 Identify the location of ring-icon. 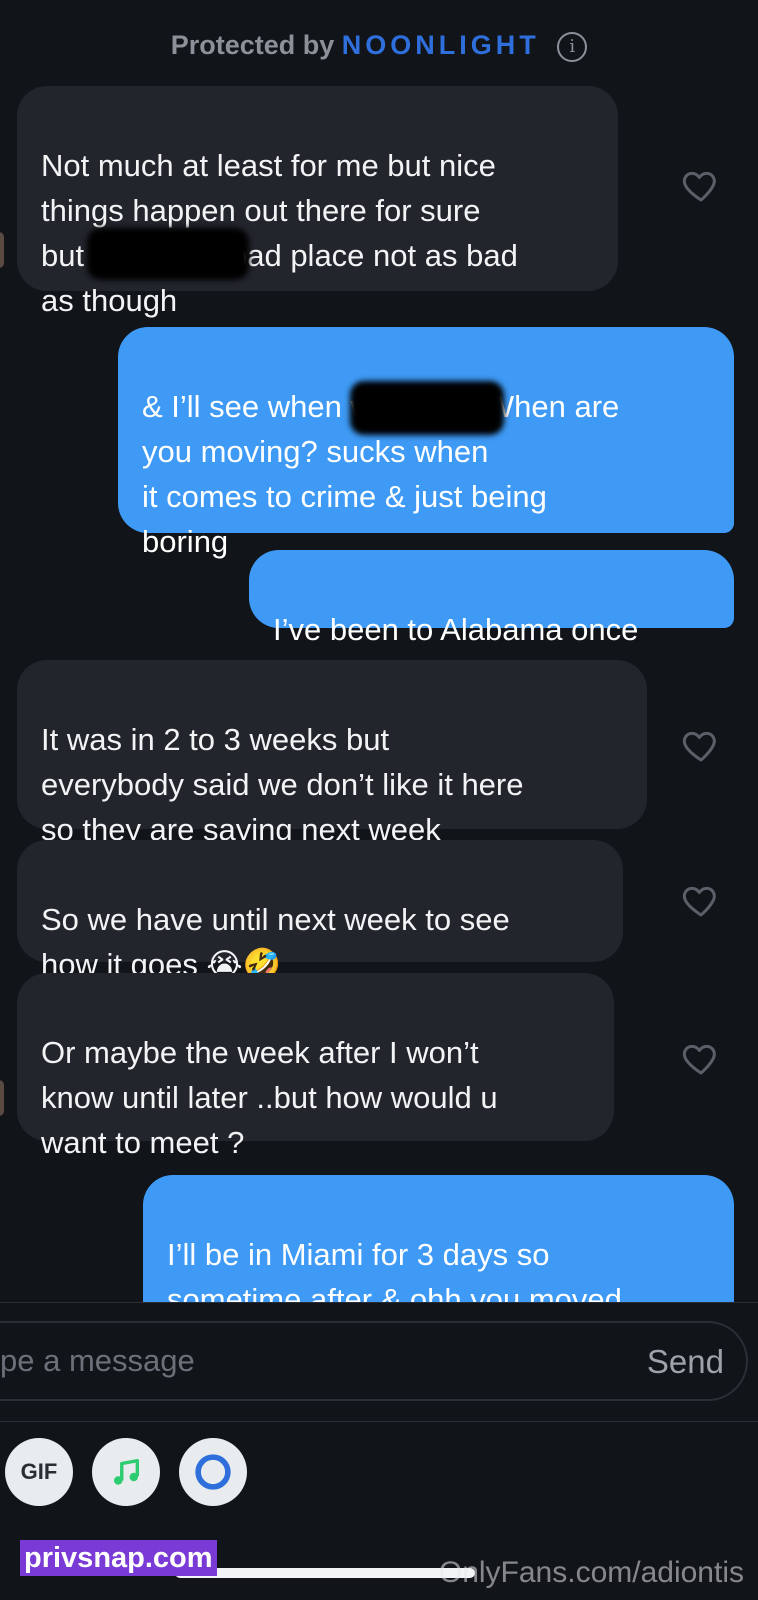
(213, 1472).